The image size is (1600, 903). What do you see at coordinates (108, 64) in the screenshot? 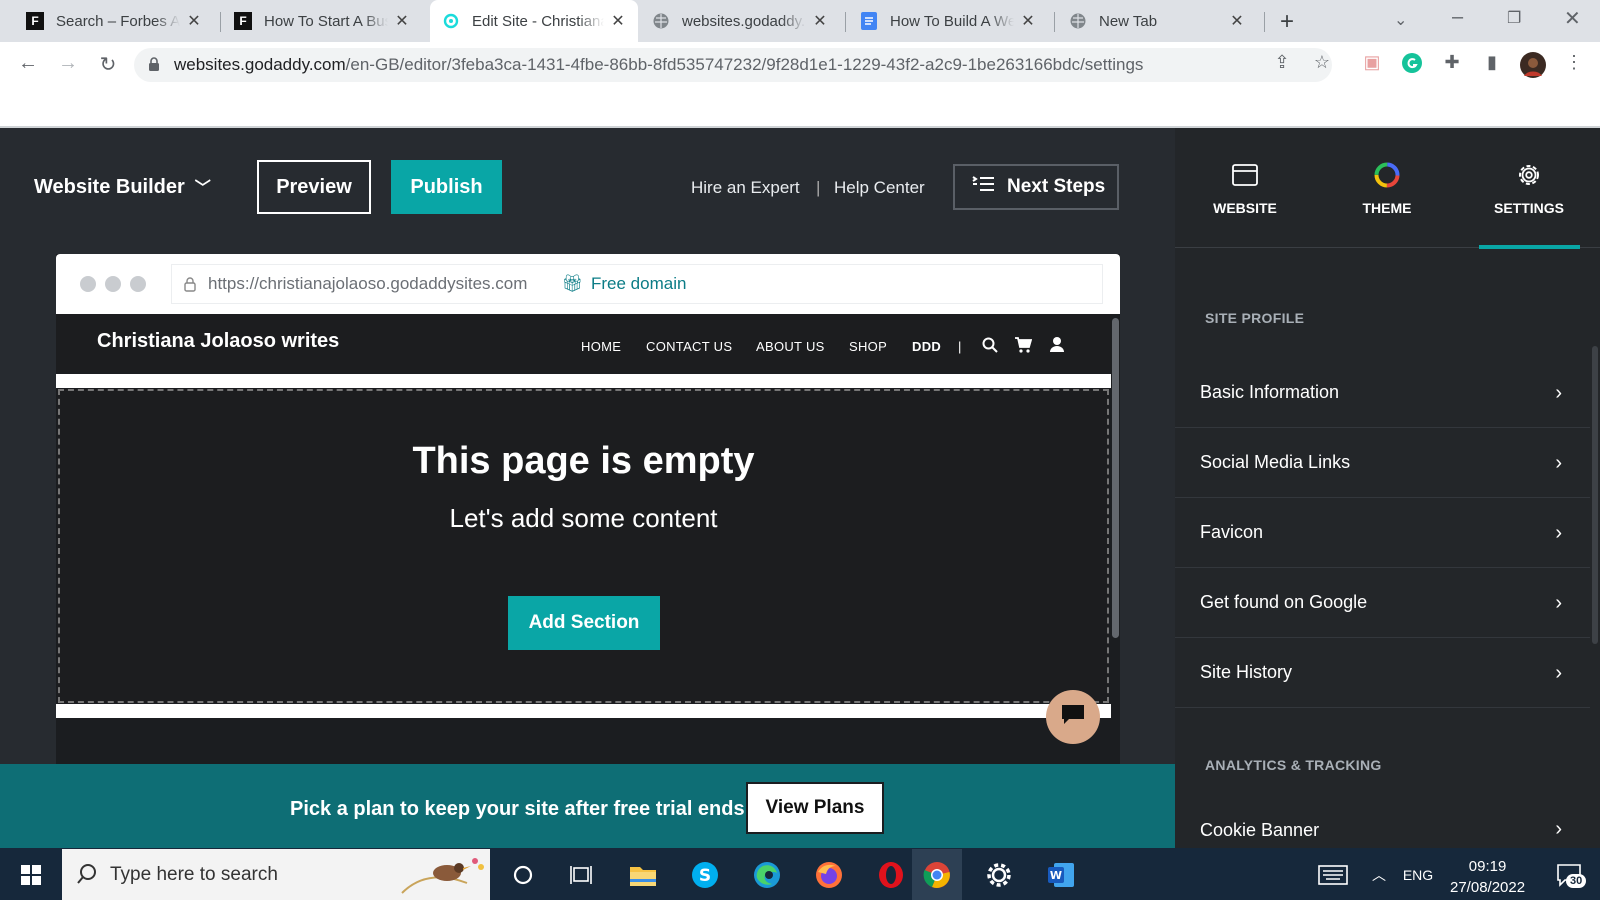
I see `reload-icon: ↻` at bounding box center [108, 64].